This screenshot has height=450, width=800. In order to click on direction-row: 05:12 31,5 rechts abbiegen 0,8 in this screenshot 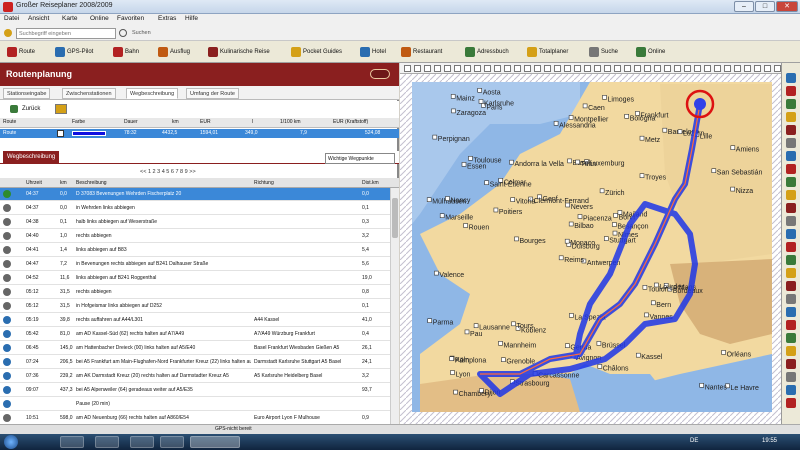, I will do `click(195, 292)`.